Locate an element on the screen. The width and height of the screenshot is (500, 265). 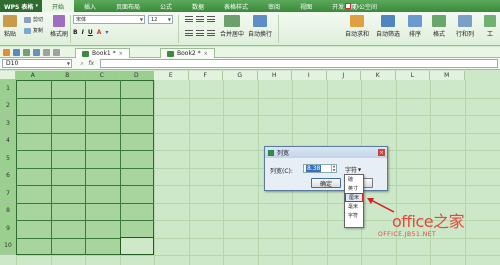
column-header-d: D is located at coordinates (136, 75).